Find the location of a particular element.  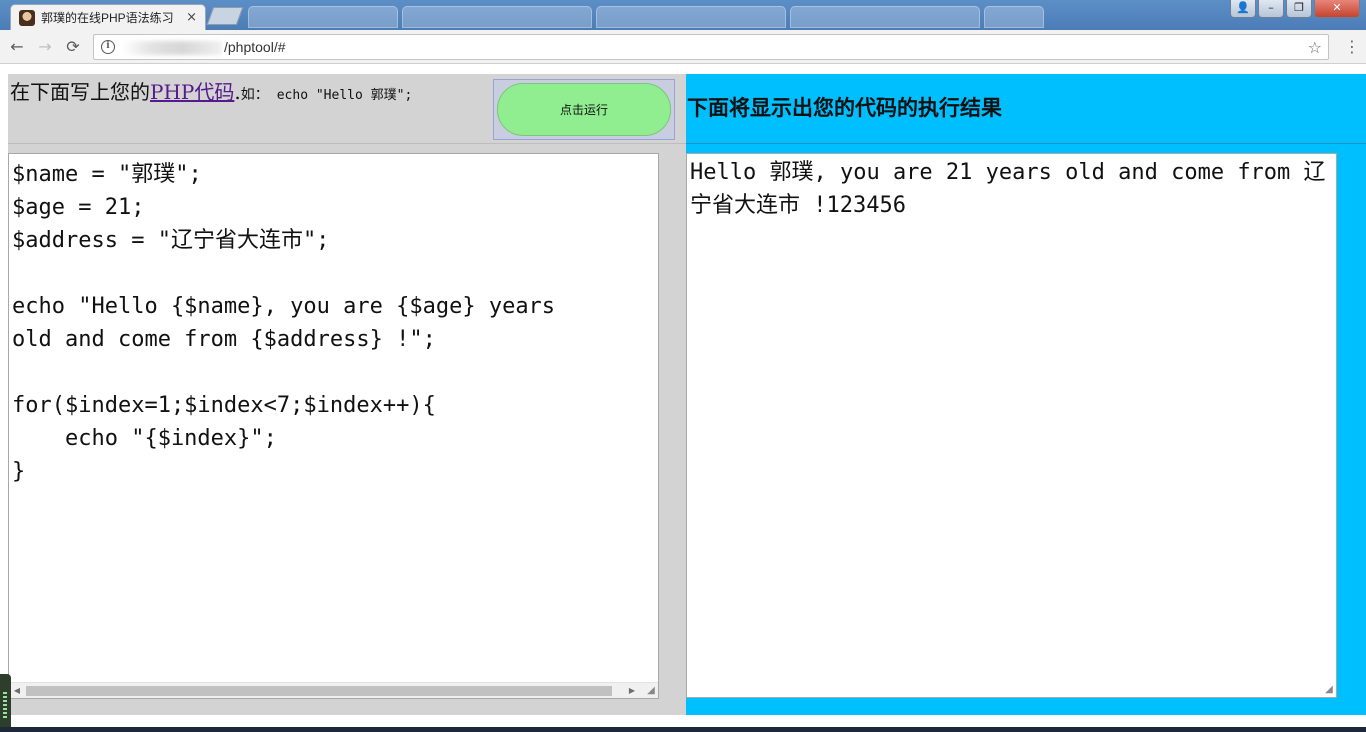

browser-tab-active: 郭璞的在线PHP语法练习 × is located at coordinates (108, 17).